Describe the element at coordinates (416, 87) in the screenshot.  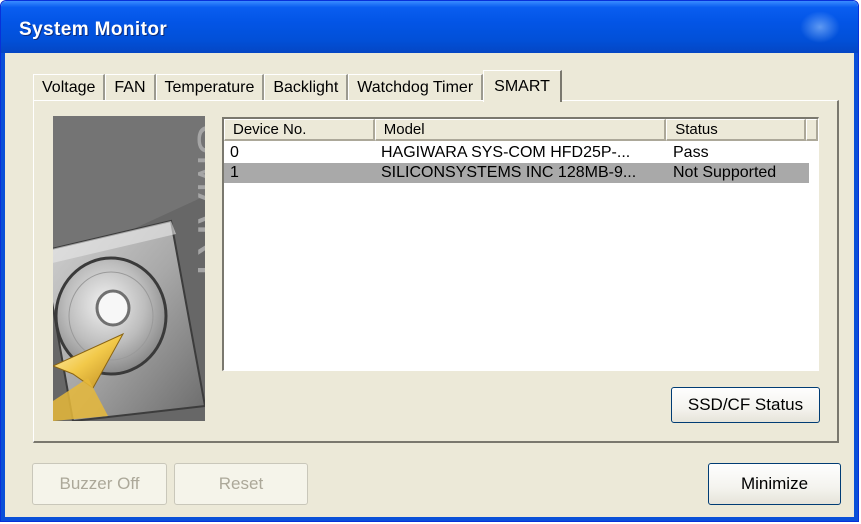
I see `tab-watchdog-timer: Watchdog Timer` at that location.